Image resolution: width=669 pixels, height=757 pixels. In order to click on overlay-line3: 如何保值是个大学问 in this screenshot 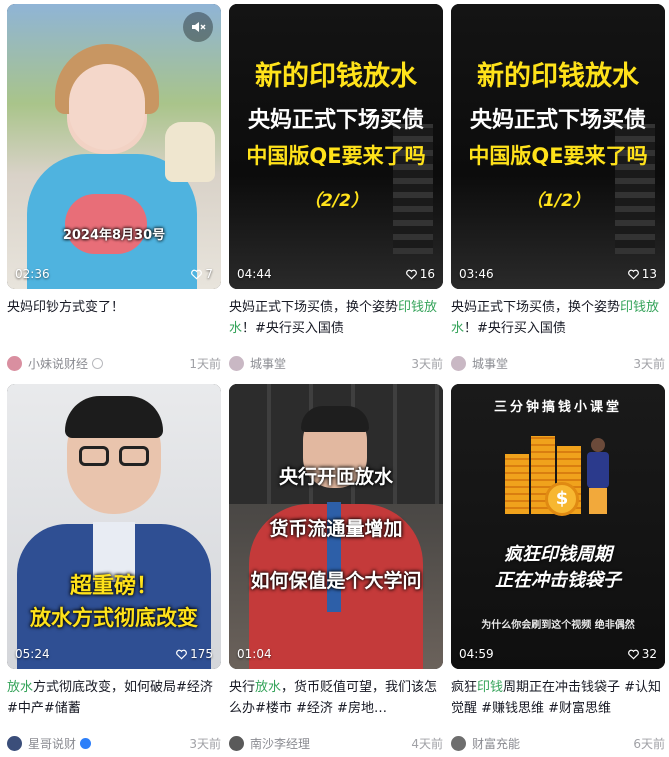, I will do `click(336, 581)`.